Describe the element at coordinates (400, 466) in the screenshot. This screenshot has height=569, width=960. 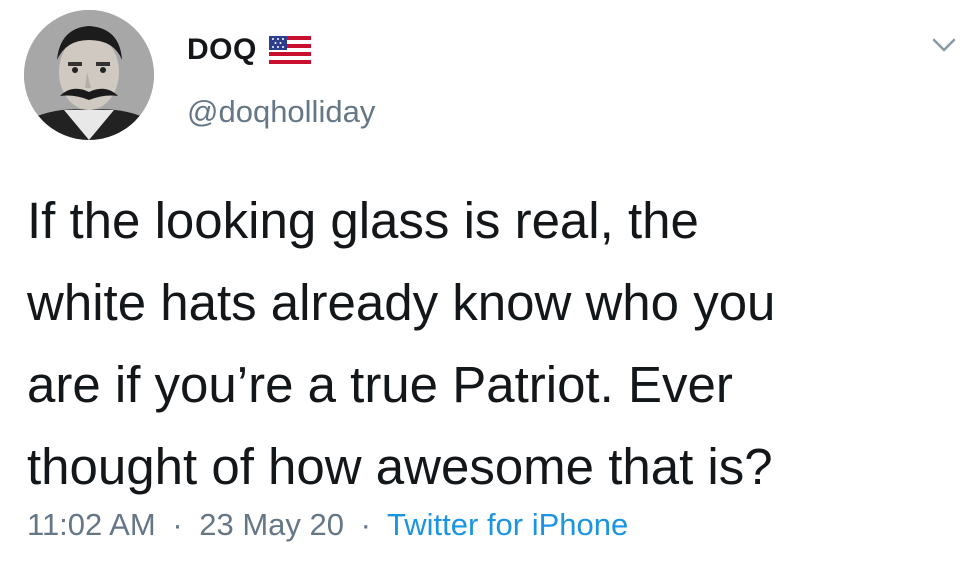
I see `tweet-text-line: thought of how awesome that is?` at that location.